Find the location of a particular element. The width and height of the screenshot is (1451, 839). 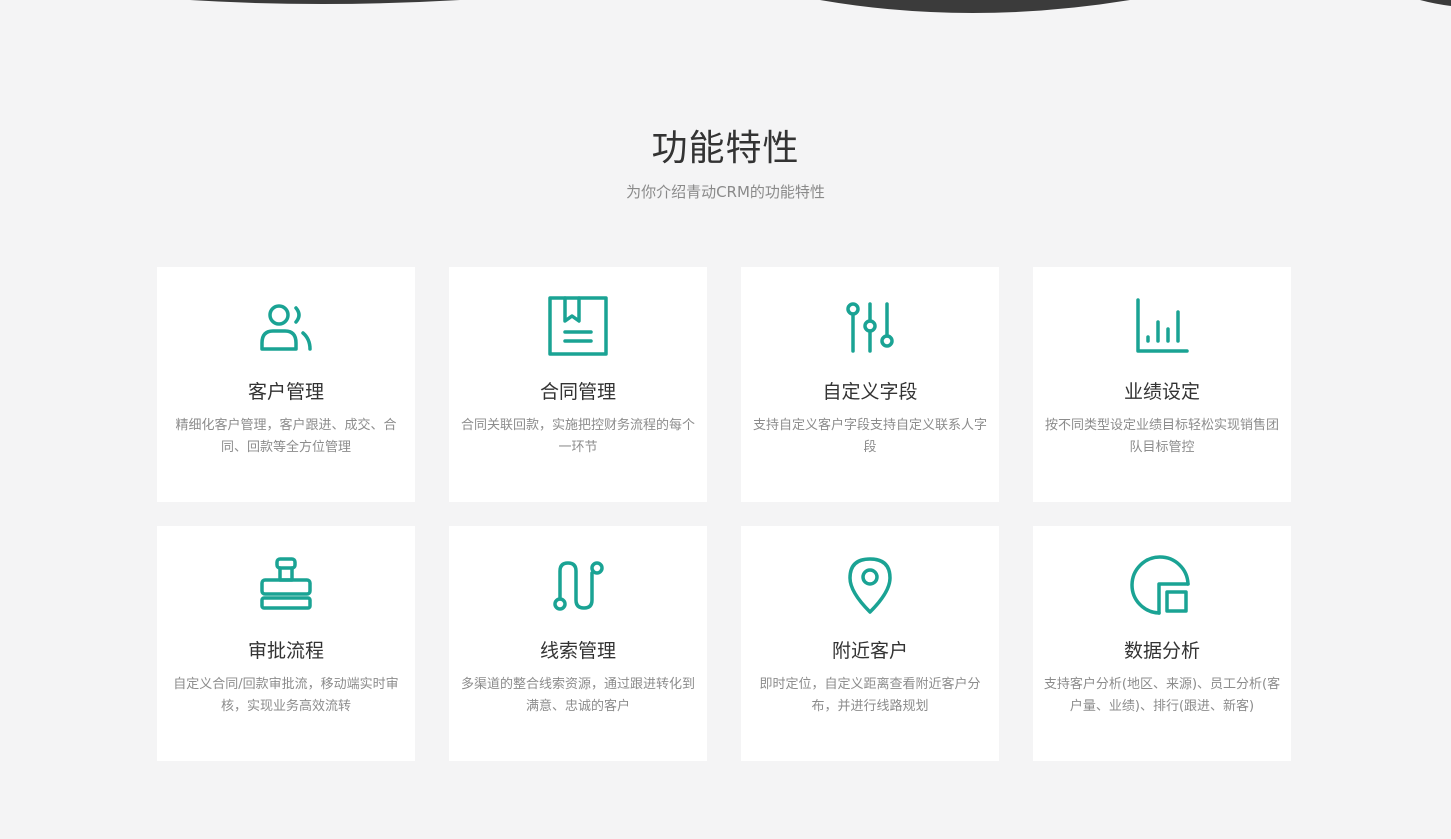

feature-card-leads: 线索管理 多渠道的整合线索资源，通过跟进转化到满意、忠诚的客户 is located at coordinates (578, 643).